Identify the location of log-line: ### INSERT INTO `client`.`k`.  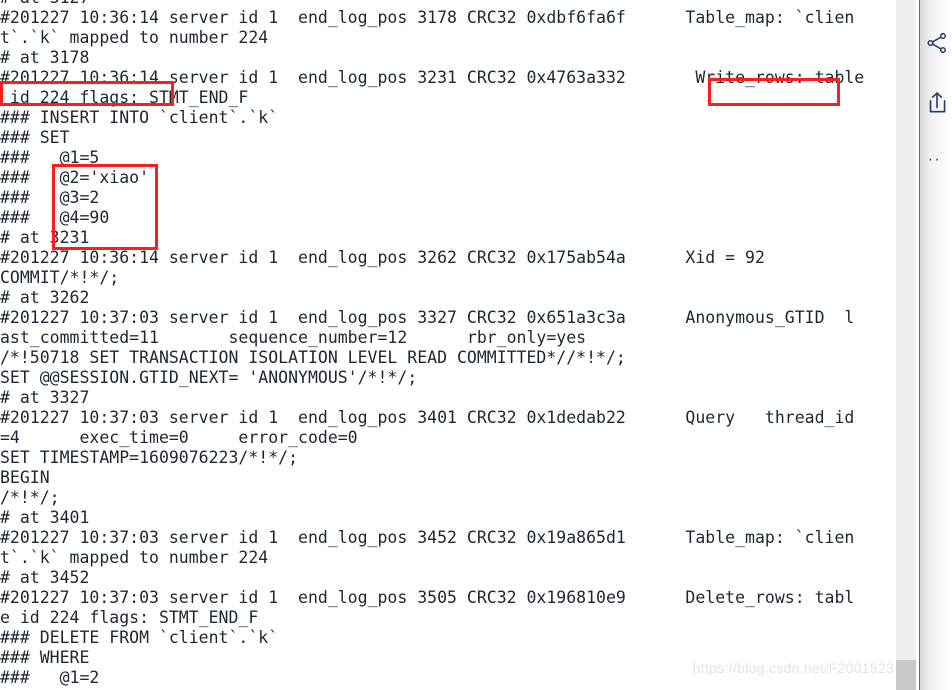
(139, 117).